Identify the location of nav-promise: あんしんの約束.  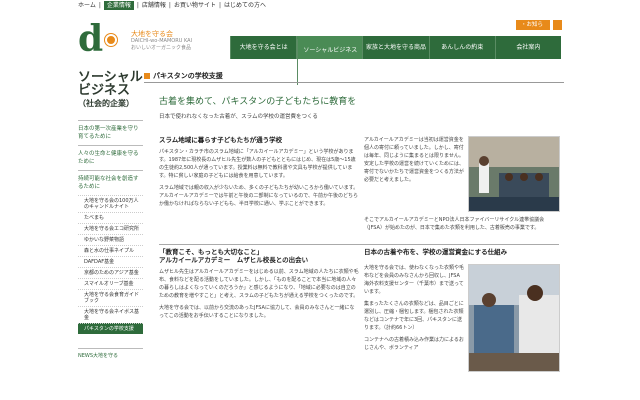
(461, 47).